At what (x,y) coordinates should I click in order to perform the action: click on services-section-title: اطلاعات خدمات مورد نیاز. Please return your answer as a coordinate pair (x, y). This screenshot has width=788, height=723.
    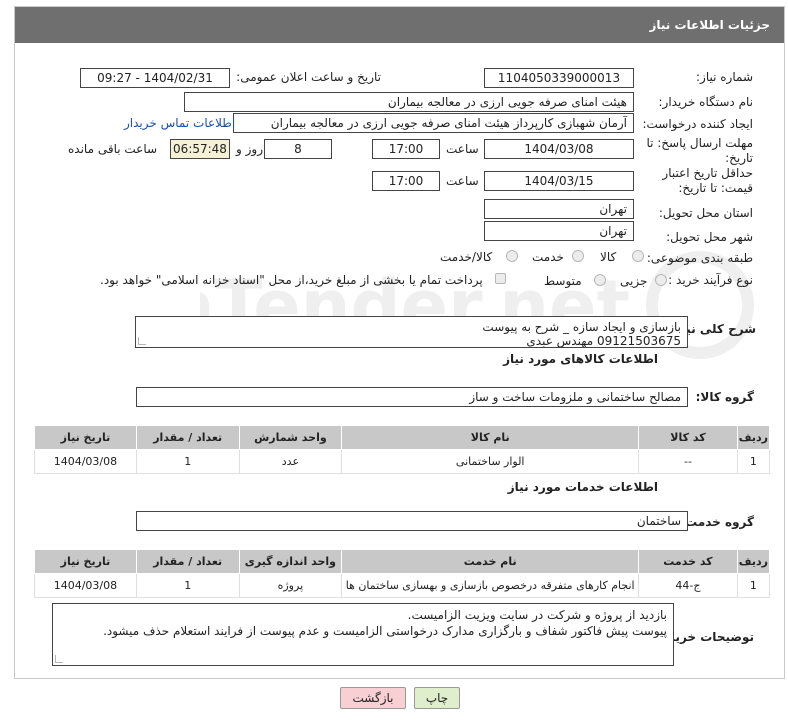
    Looking at the image, I should click on (582, 487).